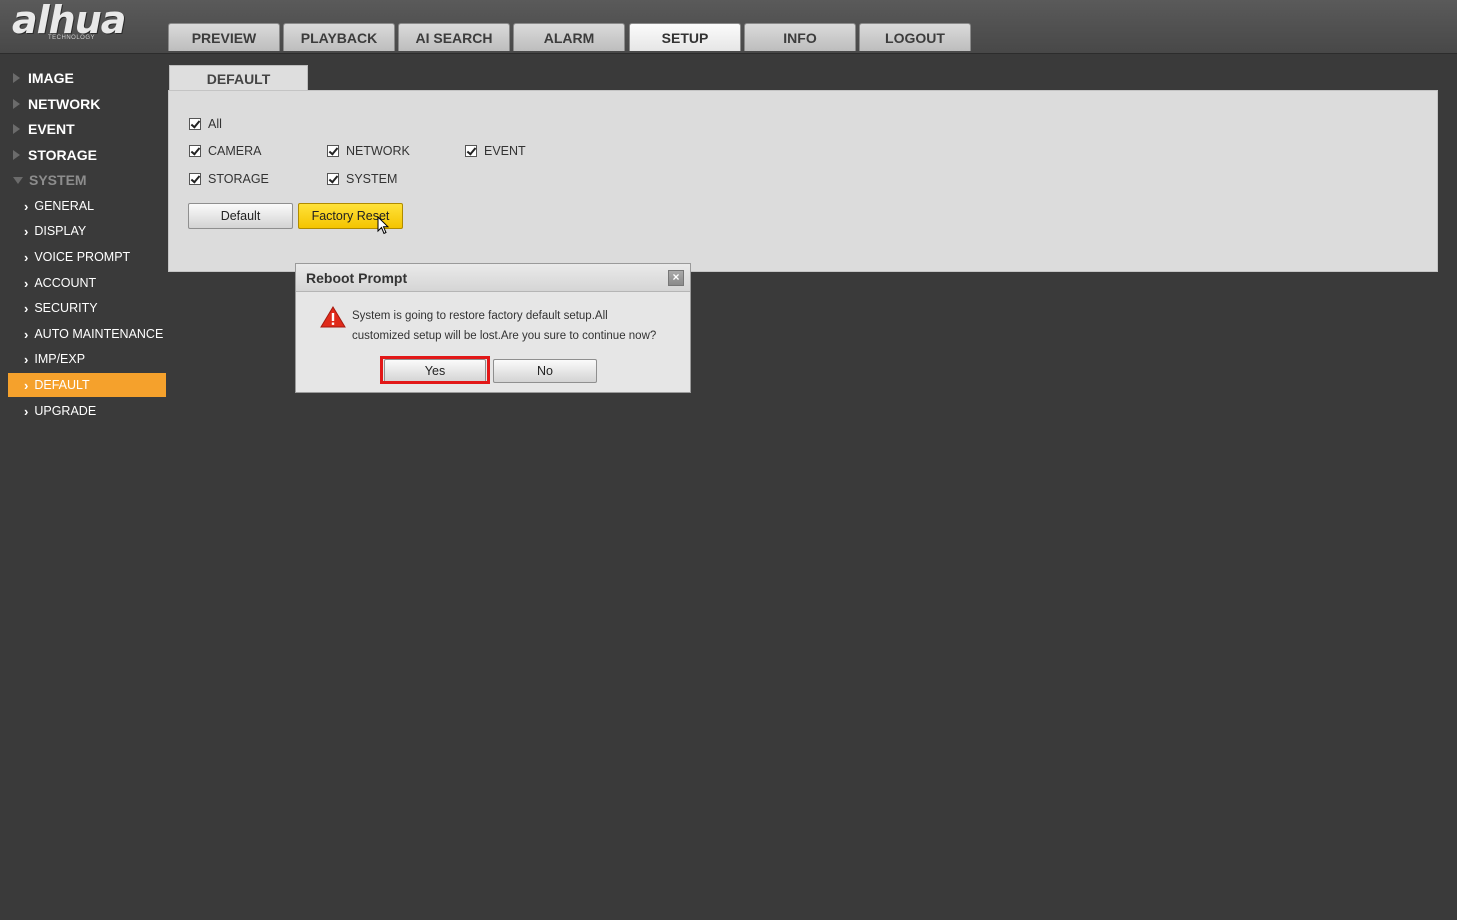 Image resolution: width=1457 pixels, height=920 pixels. I want to click on sidebar-item-label: SECURITY, so click(66, 308).